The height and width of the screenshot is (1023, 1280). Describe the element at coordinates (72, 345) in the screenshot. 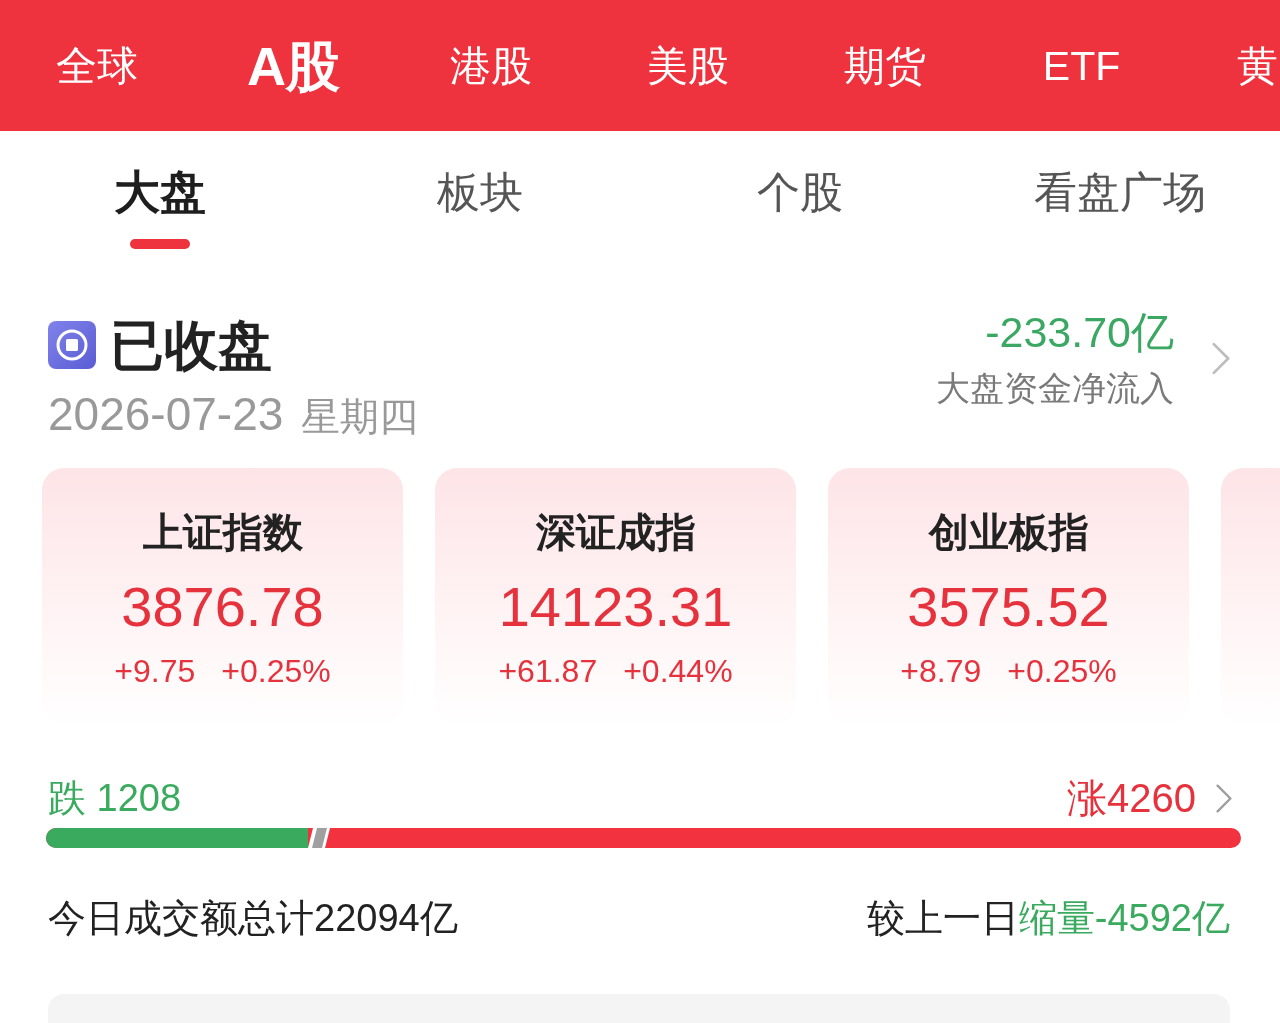

I see `stop-icon` at that location.